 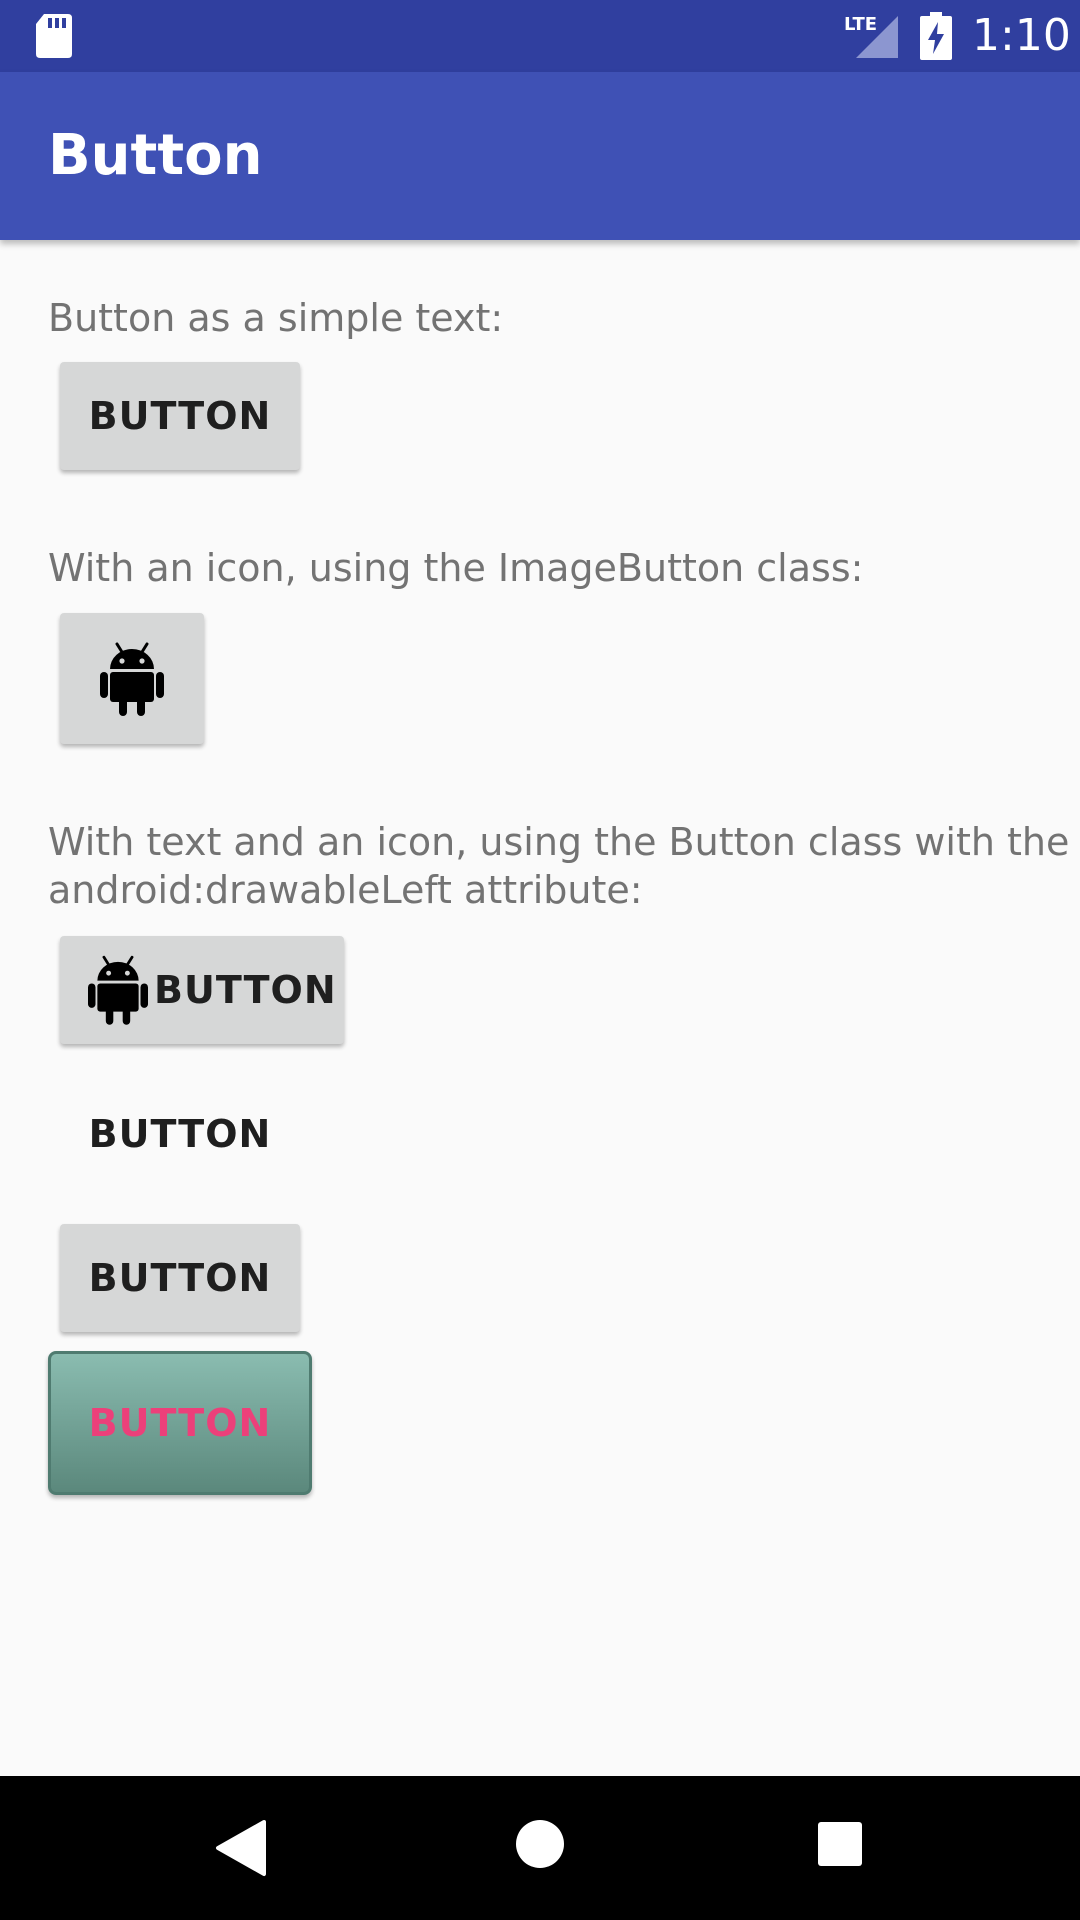 What do you see at coordinates (540, 1844) in the screenshot?
I see `home-icon` at bounding box center [540, 1844].